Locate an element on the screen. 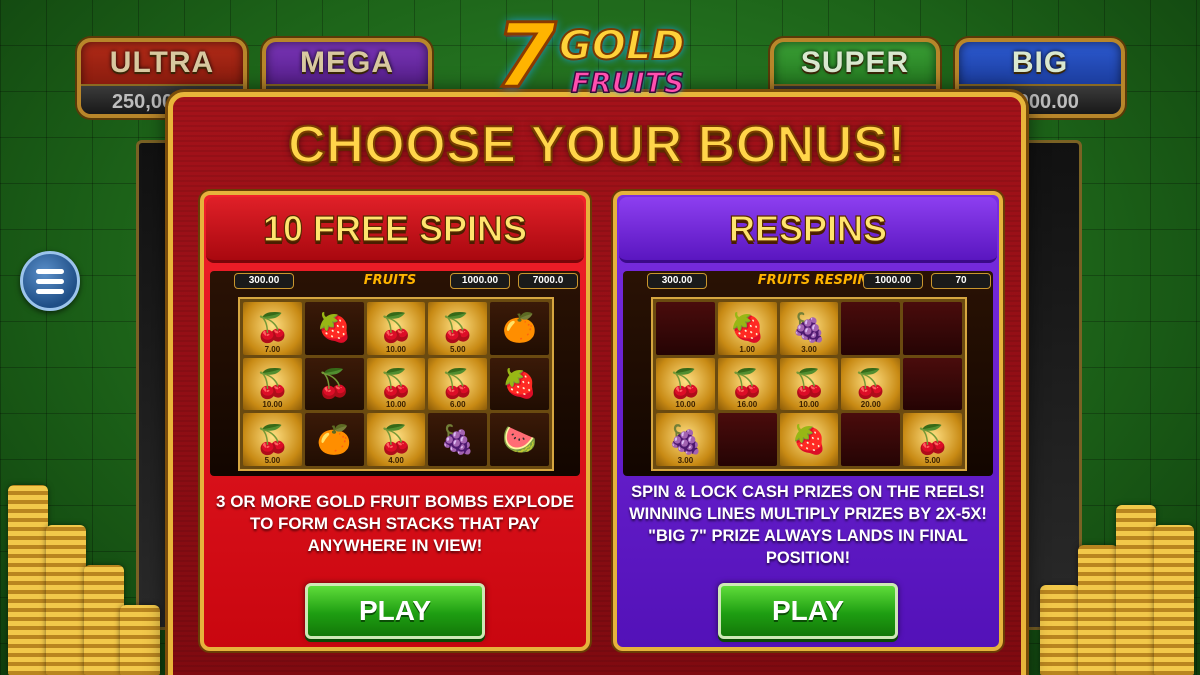 This screenshot has height=675, width=1200. reel-cell: 🍒 6.00 is located at coordinates (458, 384).